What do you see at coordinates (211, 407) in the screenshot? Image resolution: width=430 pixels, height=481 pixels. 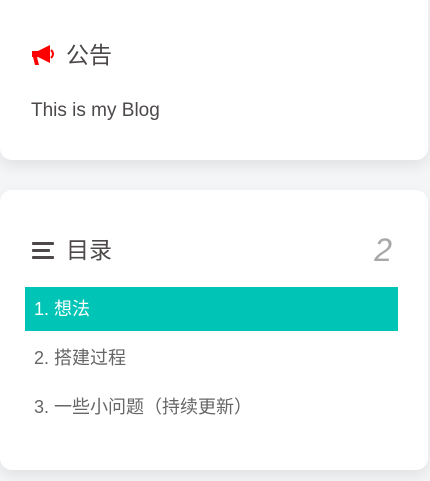 I see `toc-item-small-issues: 3. 一些小问题（持续更新）` at bounding box center [211, 407].